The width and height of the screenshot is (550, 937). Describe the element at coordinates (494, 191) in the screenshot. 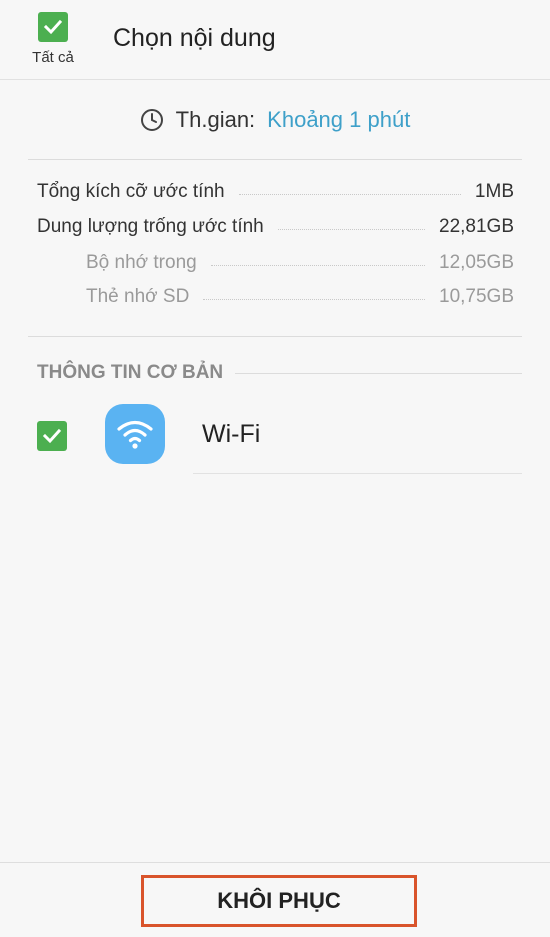

I see `size-value: 1MB` at that location.